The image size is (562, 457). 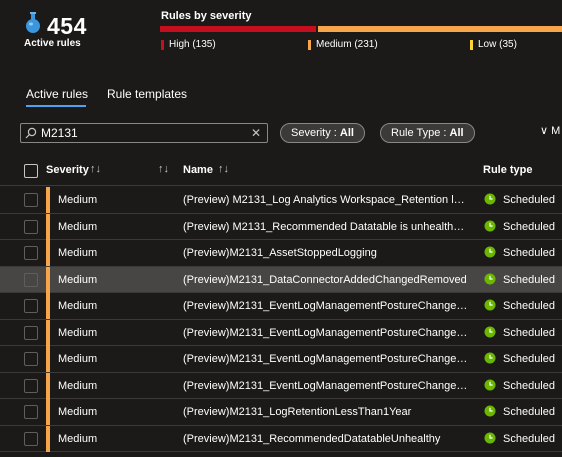 What do you see at coordinates (57, 94) in the screenshot?
I see `tab-active-rules: Active rules` at bounding box center [57, 94].